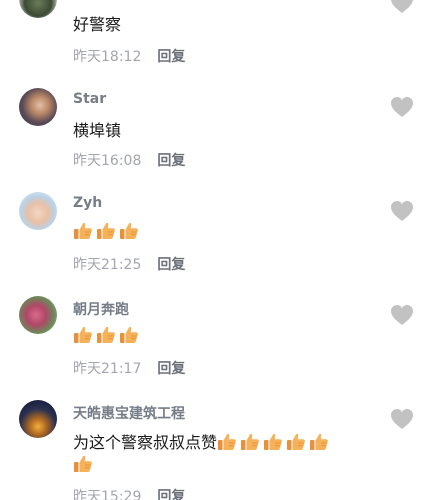 The image size is (431, 500). I want to click on comment-meta: 昨天15:29 回复, so click(129, 493).